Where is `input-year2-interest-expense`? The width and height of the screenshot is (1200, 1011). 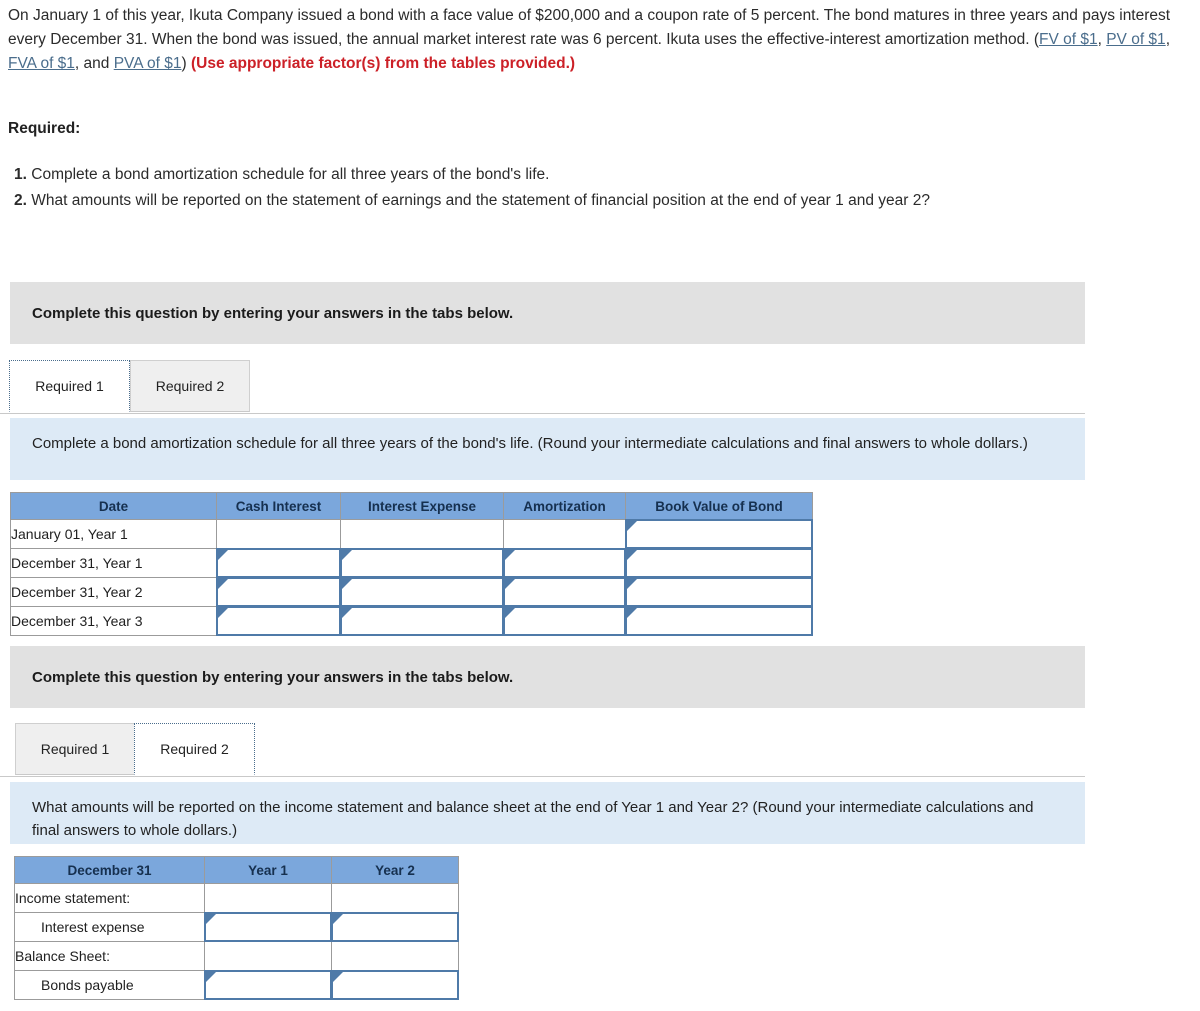 input-year2-interest-expense is located at coordinates (395, 927).